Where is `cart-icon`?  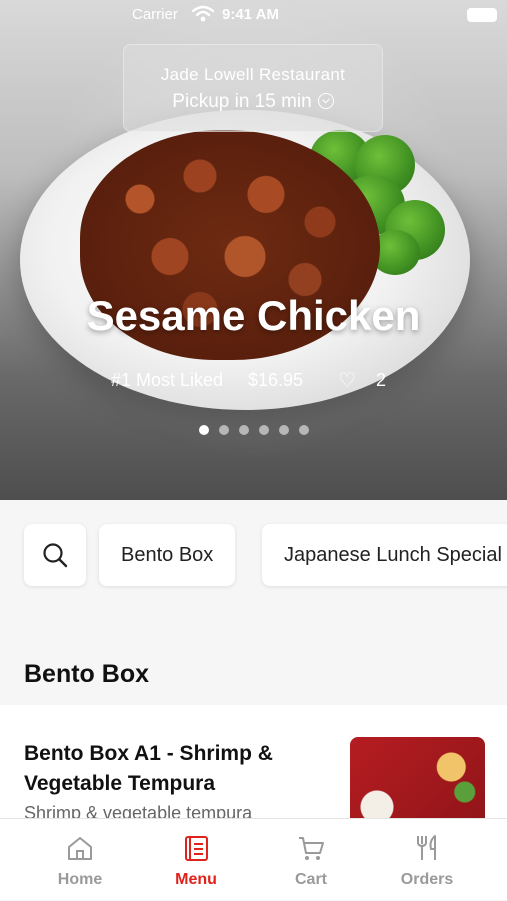
cart-icon is located at coordinates (311, 848).